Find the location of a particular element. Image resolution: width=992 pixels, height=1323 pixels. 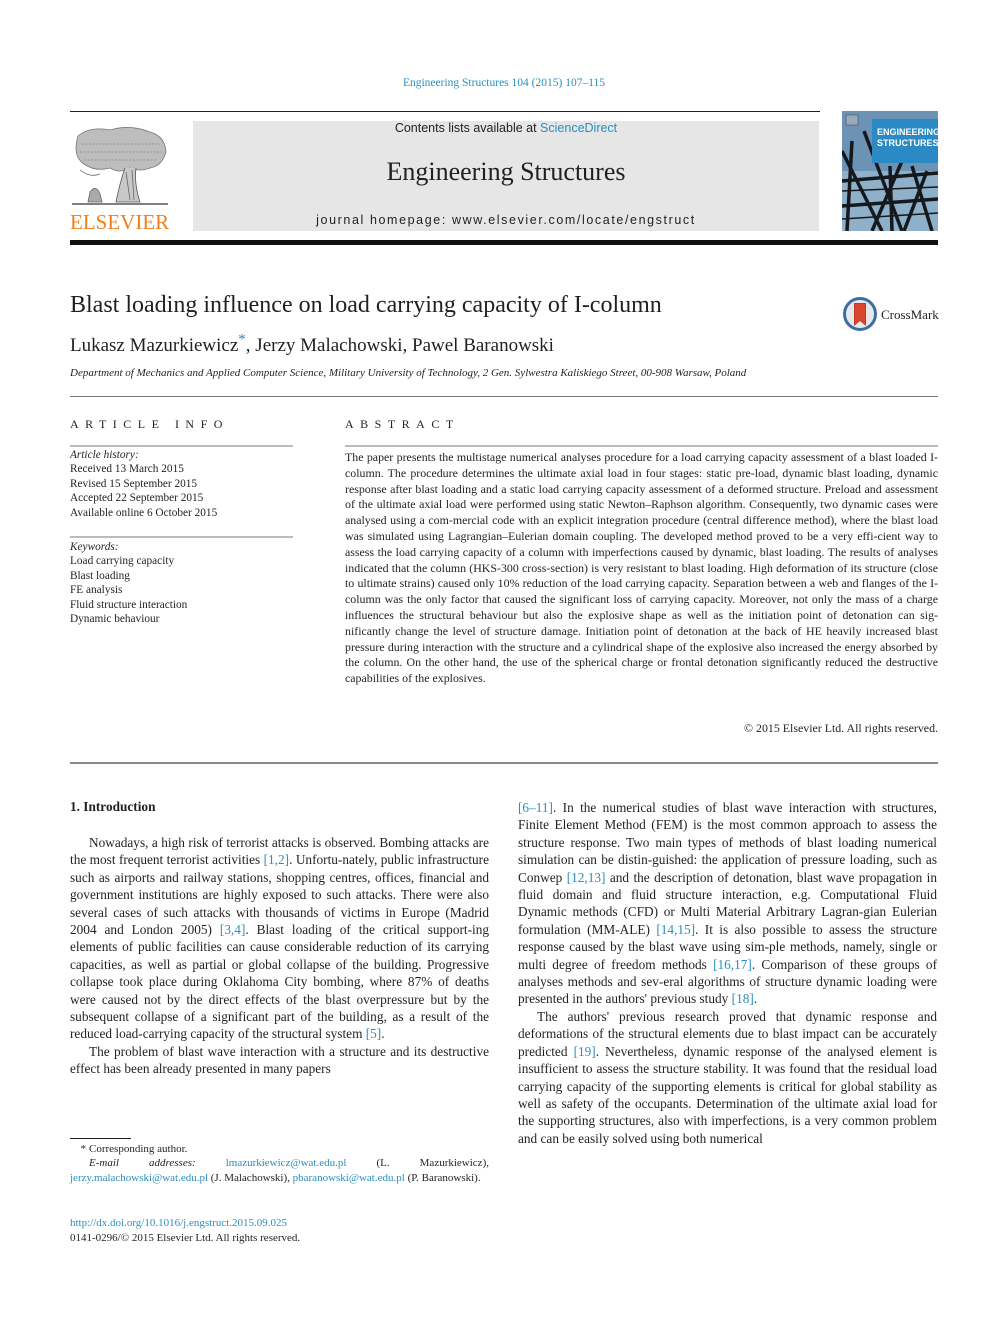

history-revised: Revised 15 September 2015 is located at coordinates (134, 483).